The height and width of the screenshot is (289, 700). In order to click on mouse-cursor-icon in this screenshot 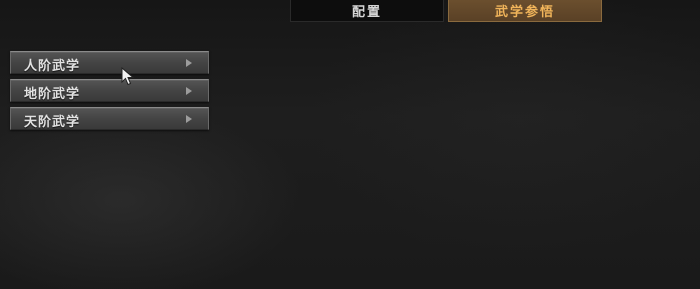, I will do `click(128, 76)`.